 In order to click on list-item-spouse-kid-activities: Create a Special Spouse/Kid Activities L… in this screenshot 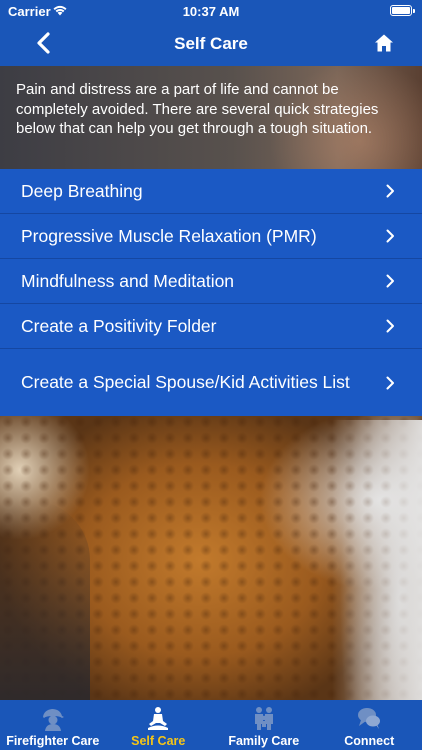, I will do `click(211, 382)`.